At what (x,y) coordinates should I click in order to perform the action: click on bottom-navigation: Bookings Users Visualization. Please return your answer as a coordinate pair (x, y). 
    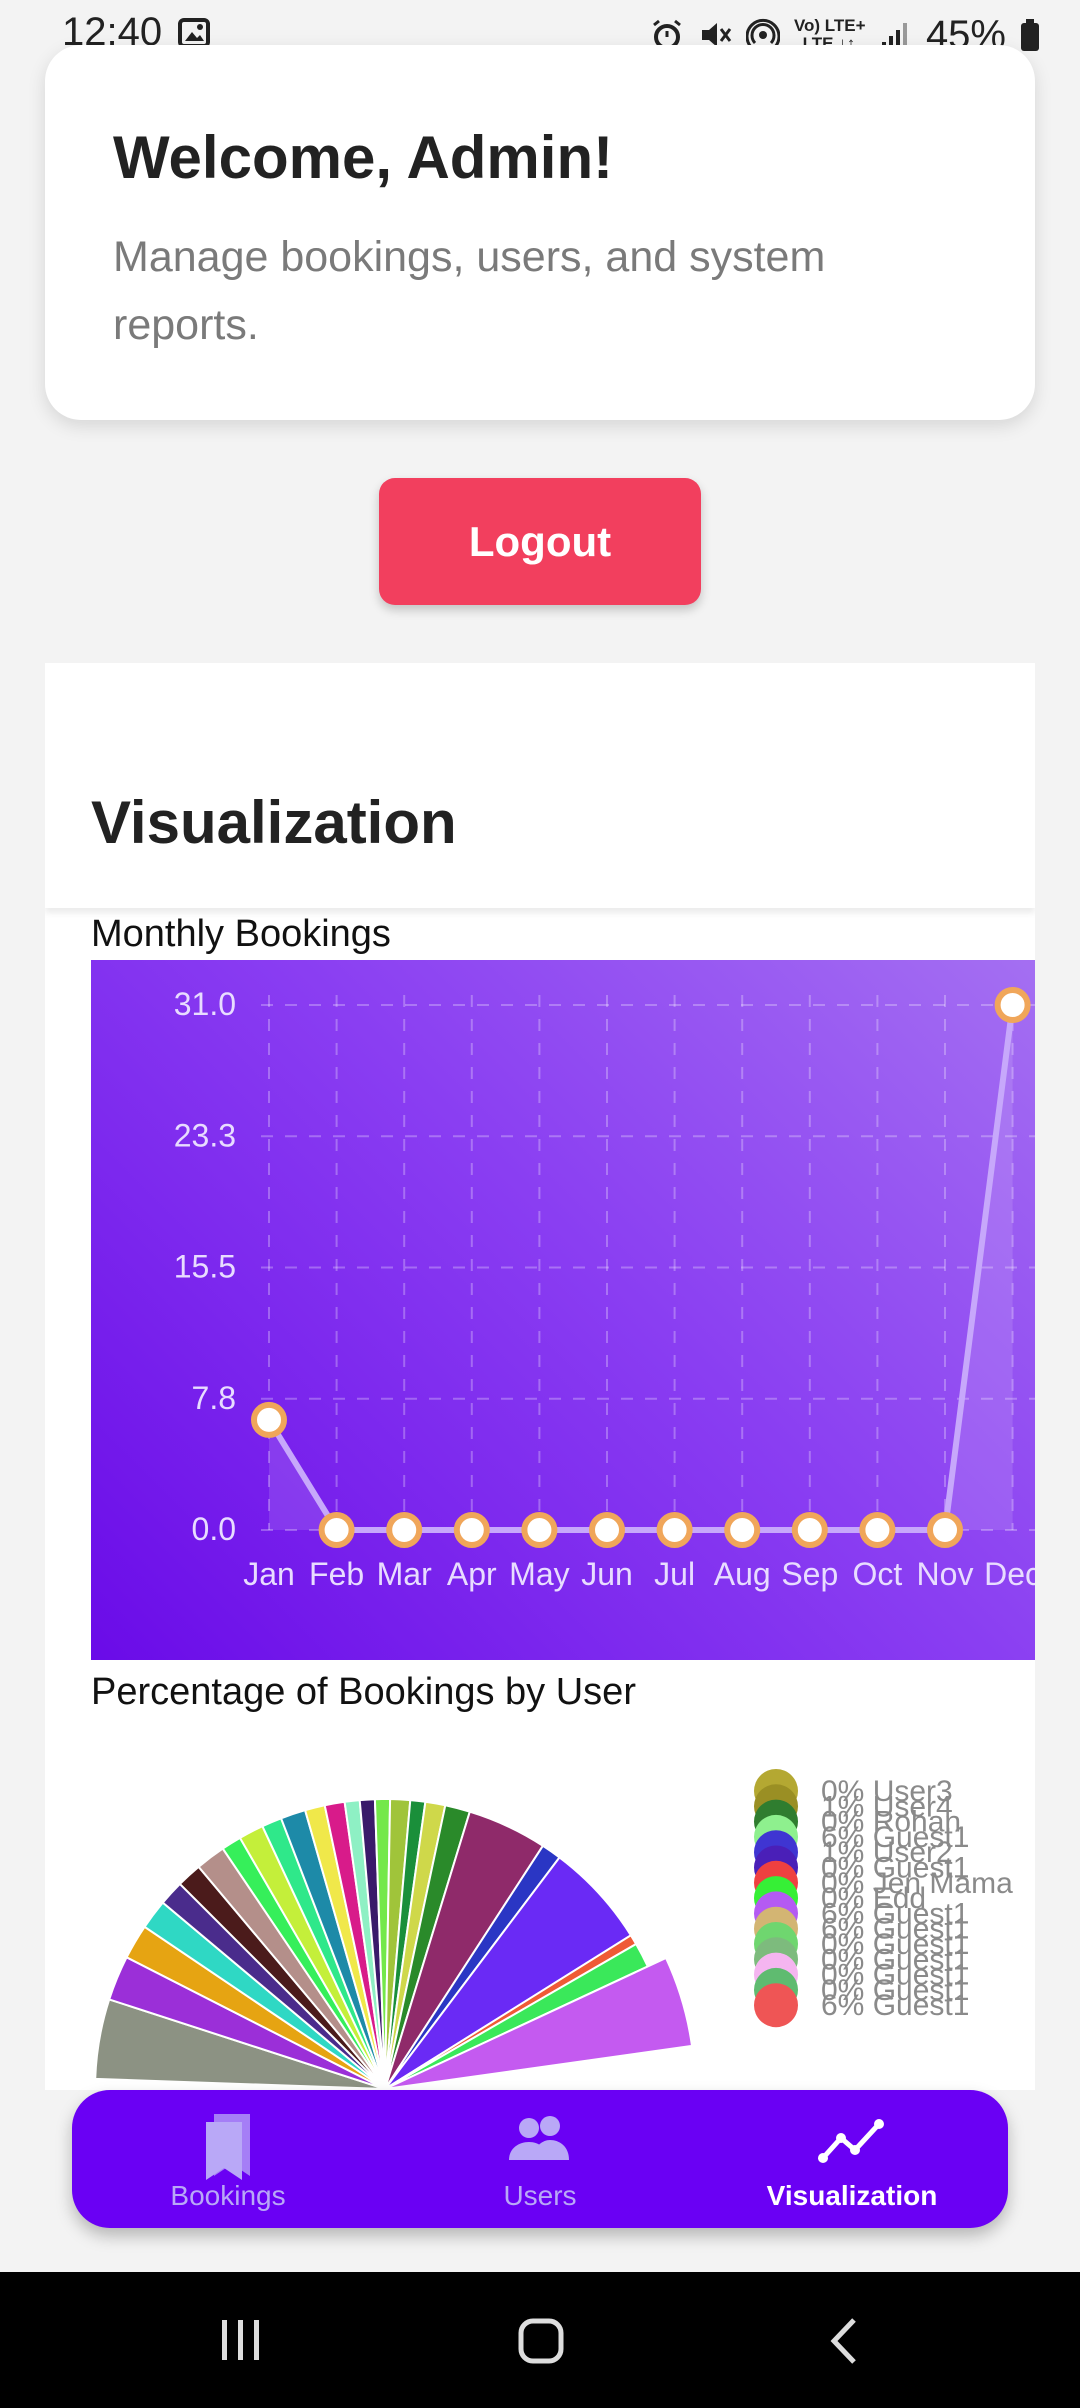
    Looking at the image, I should click on (540, 2159).